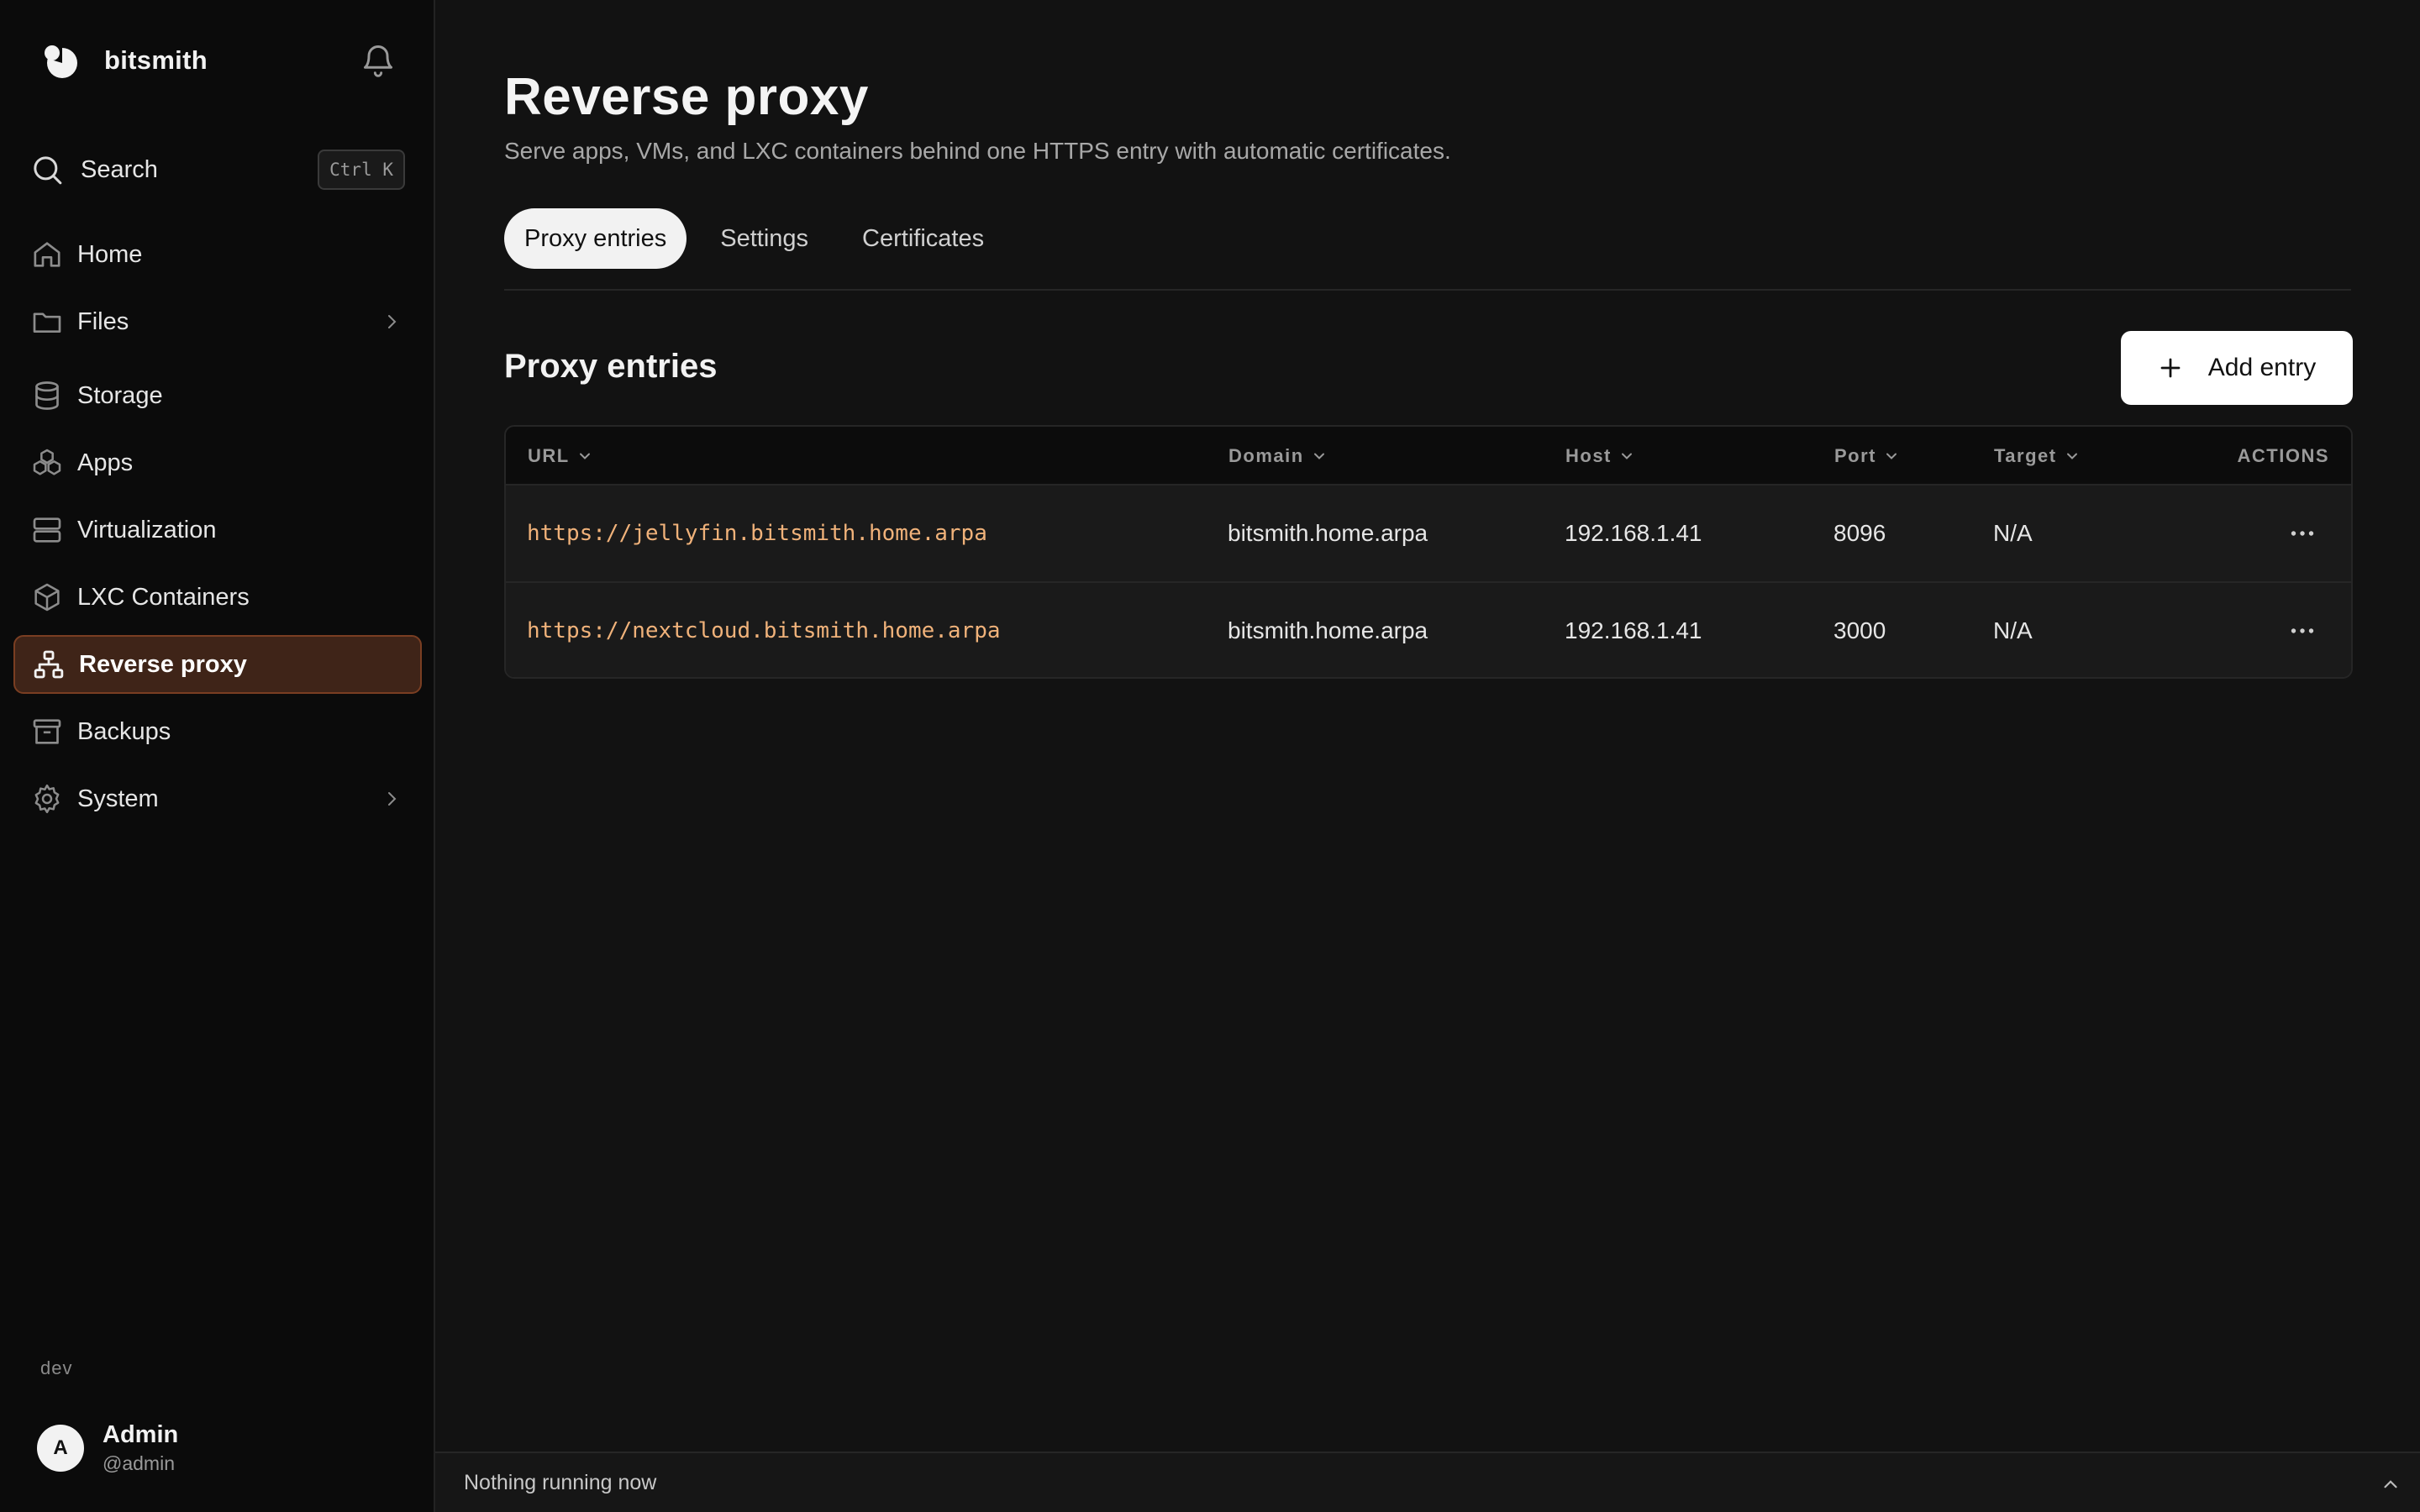  Describe the element at coordinates (757, 533) in the screenshot. I see `cell-url: https://jellyfin.bitsmith.home.arpa` at that location.